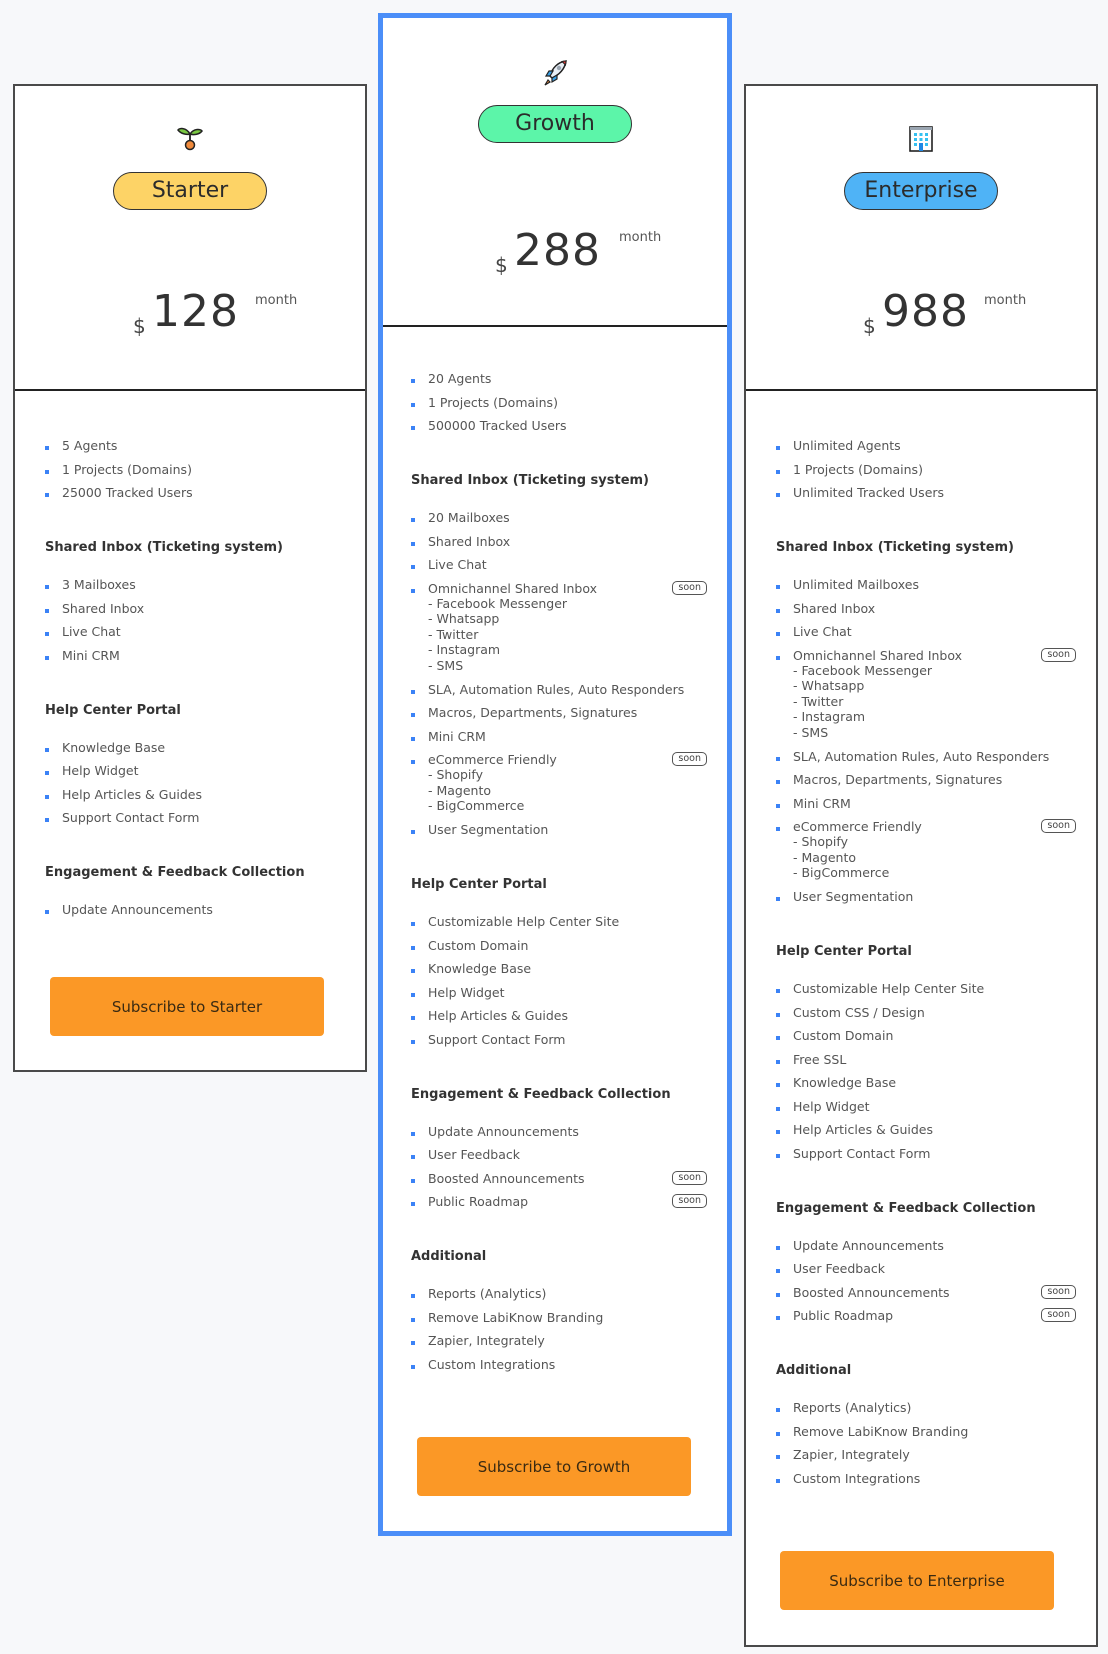 The width and height of the screenshot is (1108, 1654). I want to click on currency-symbol: $, so click(869, 326).